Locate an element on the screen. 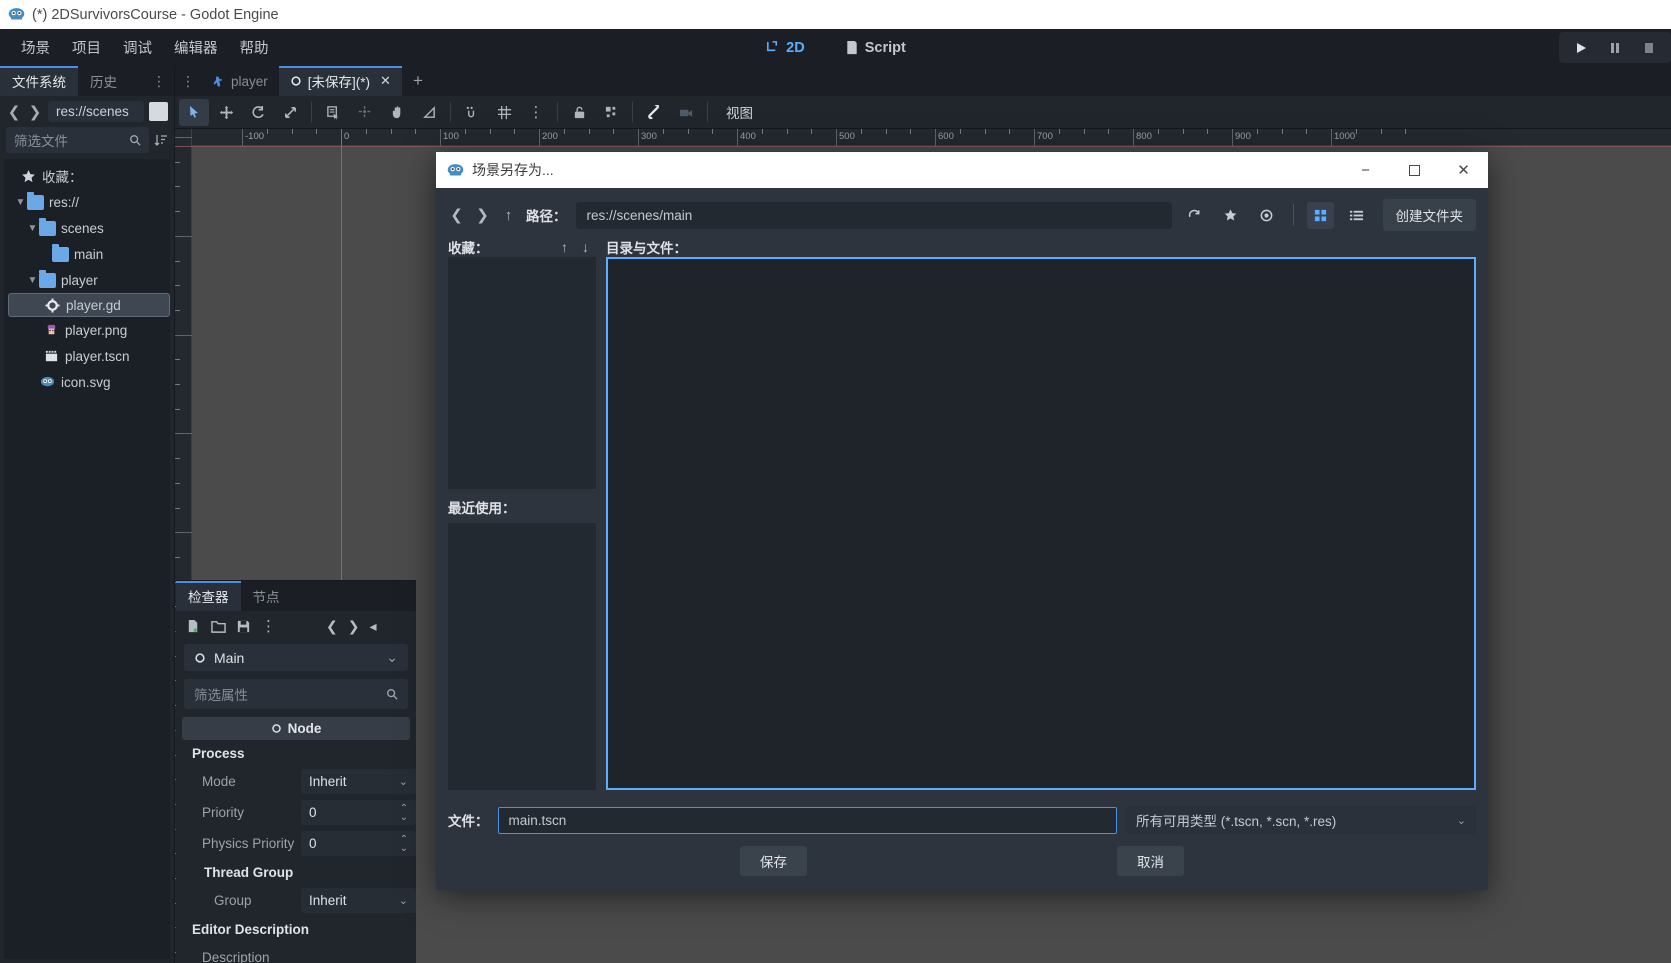 The width and height of the screenshot is (1671, 963). pan-tool is located at coordinates (397, 112).